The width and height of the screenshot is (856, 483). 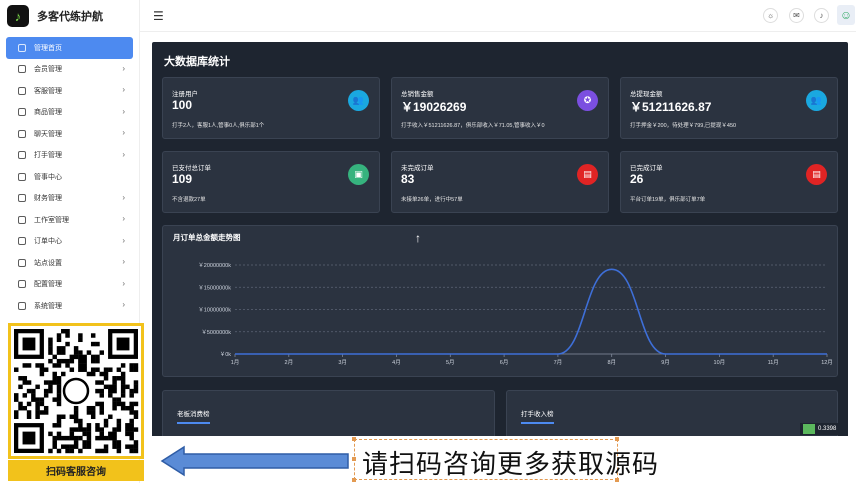 I want to click on file-icon: ▤, so click(x=816, y=174).